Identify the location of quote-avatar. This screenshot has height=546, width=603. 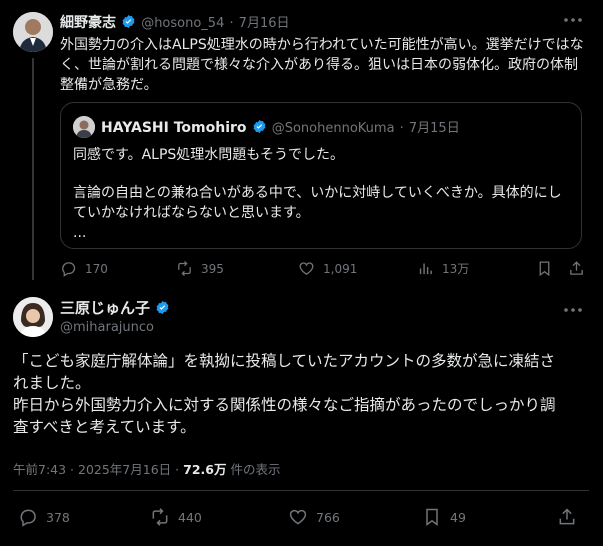
(84, 127).